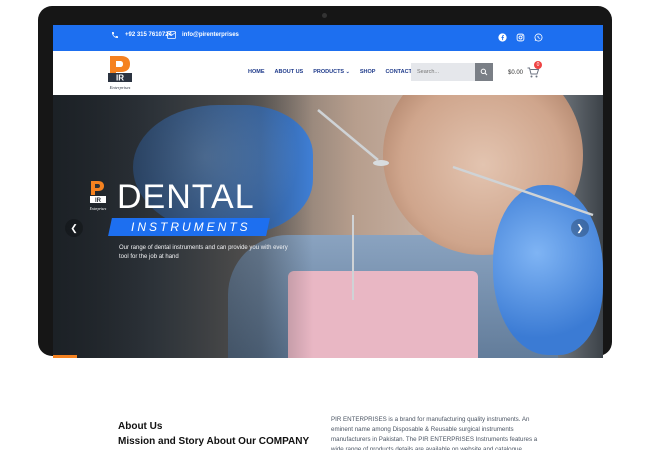 The image size is (650, 450). What do you see at coordinates (98, 196) in the screenshot?
I see `hero-pir-logo: IR Enterprises` at bounding box center [98, 196].